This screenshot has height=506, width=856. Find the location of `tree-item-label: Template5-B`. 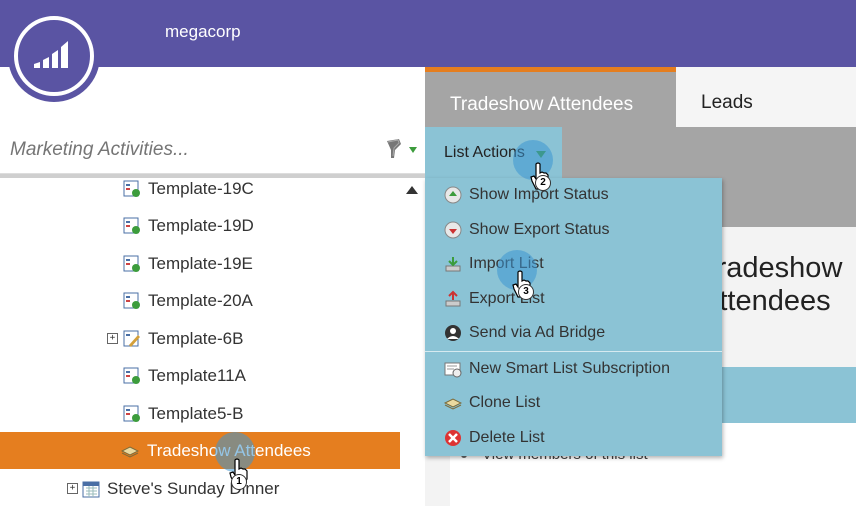

tree-item-label: Template5-B is located at coordinates (196, 413).